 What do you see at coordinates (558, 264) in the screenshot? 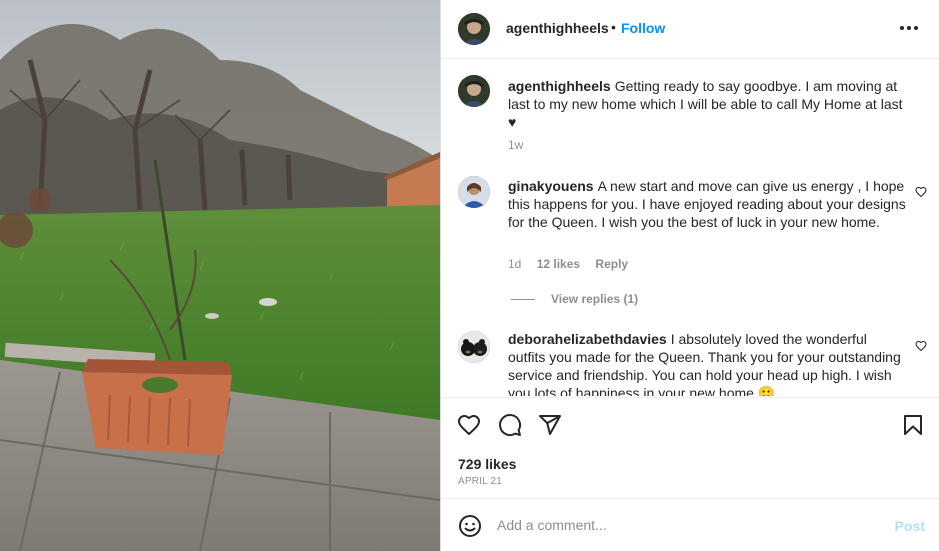
I see `comment-likes: 12 likes` at bounding box center [558, 264].